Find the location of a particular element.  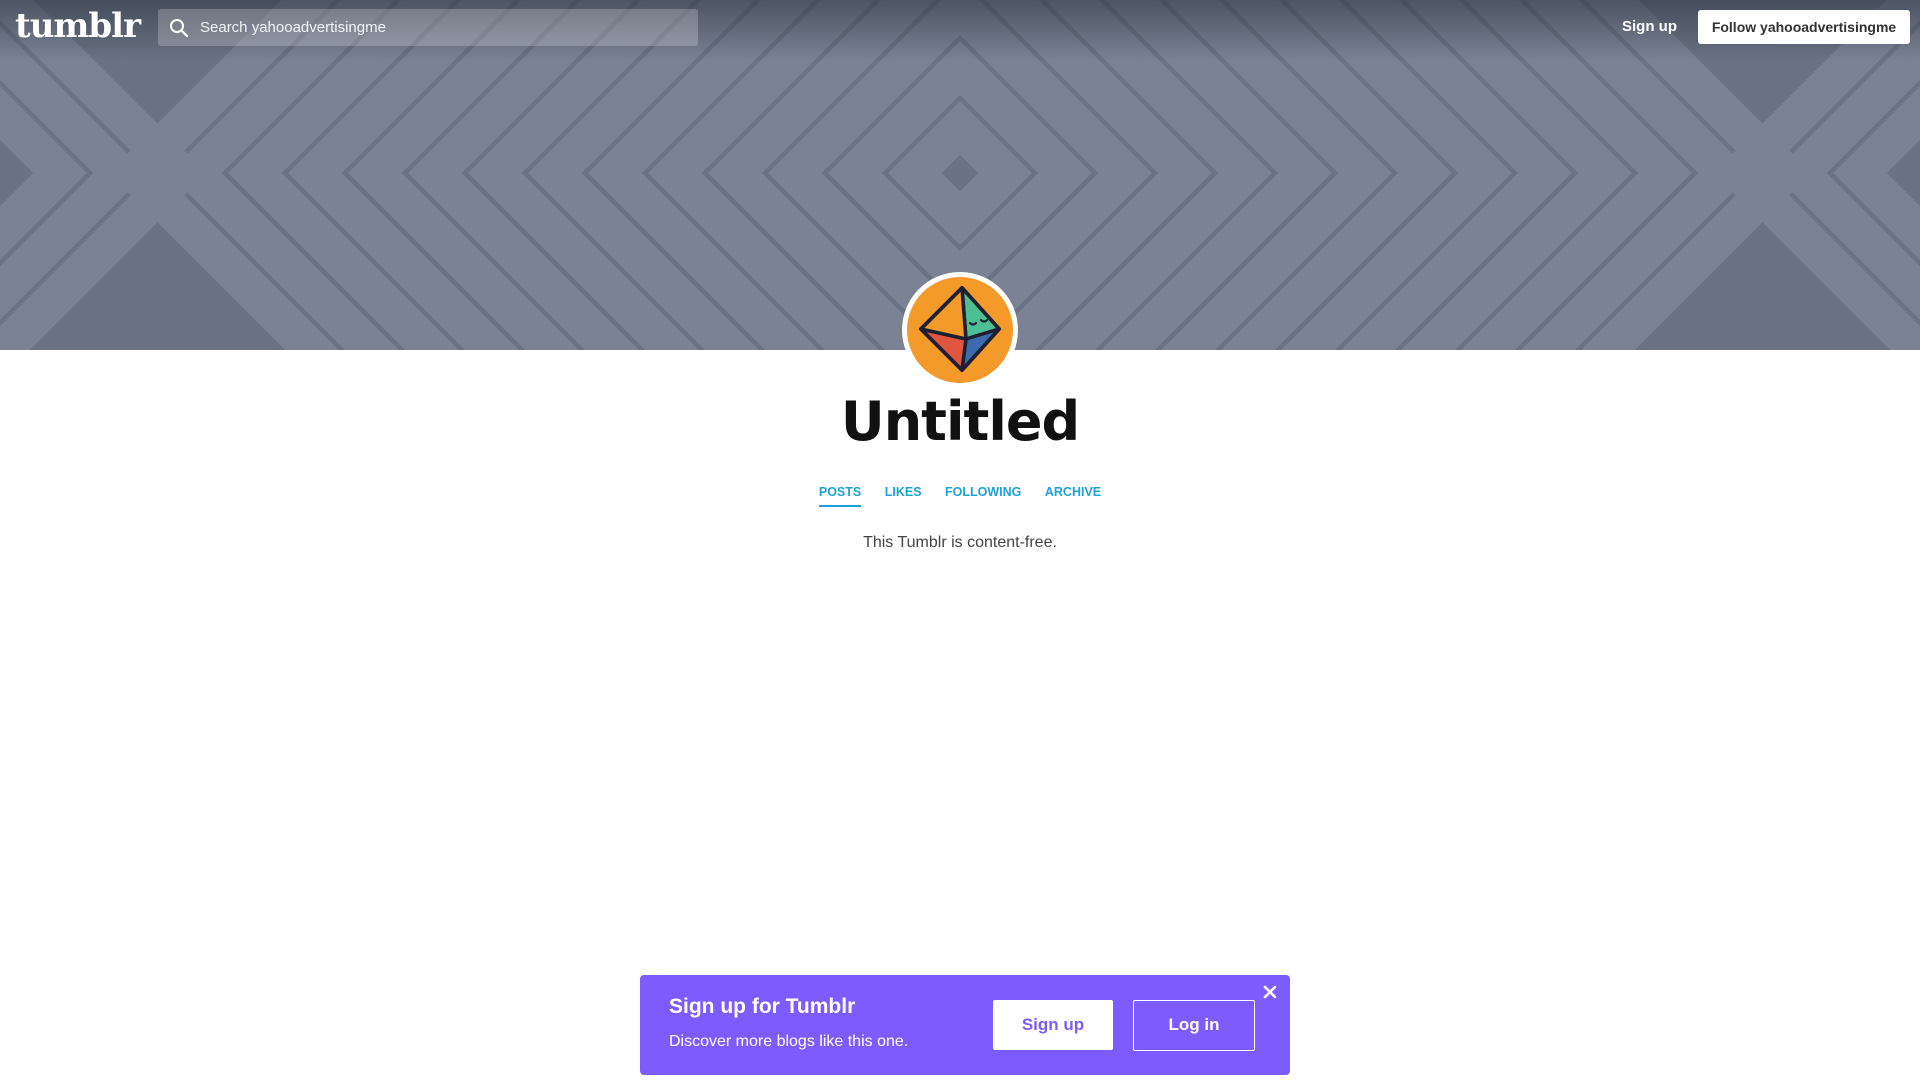

blog-avatar is located at coordinates (960, 330).